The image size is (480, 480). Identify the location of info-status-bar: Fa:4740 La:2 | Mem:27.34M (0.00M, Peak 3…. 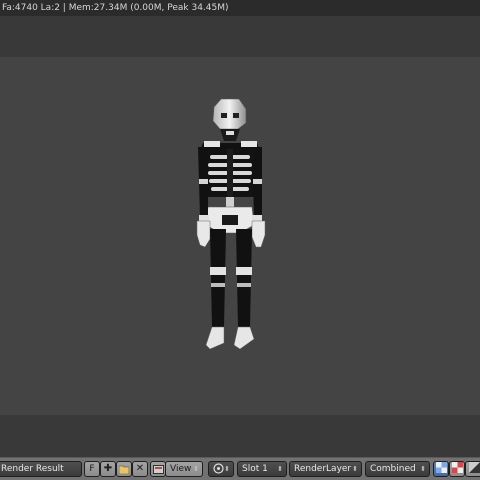
(240, 8).